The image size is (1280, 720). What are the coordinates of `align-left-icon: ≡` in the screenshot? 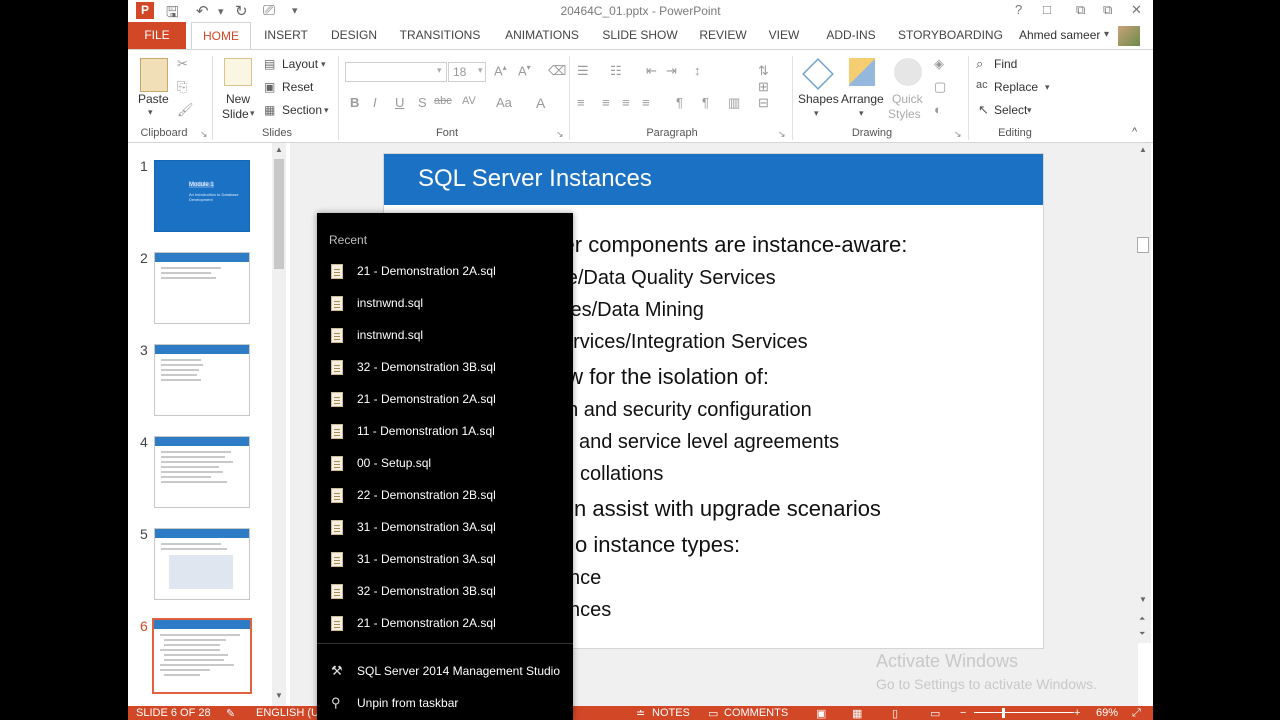 It's located at (581, 102).